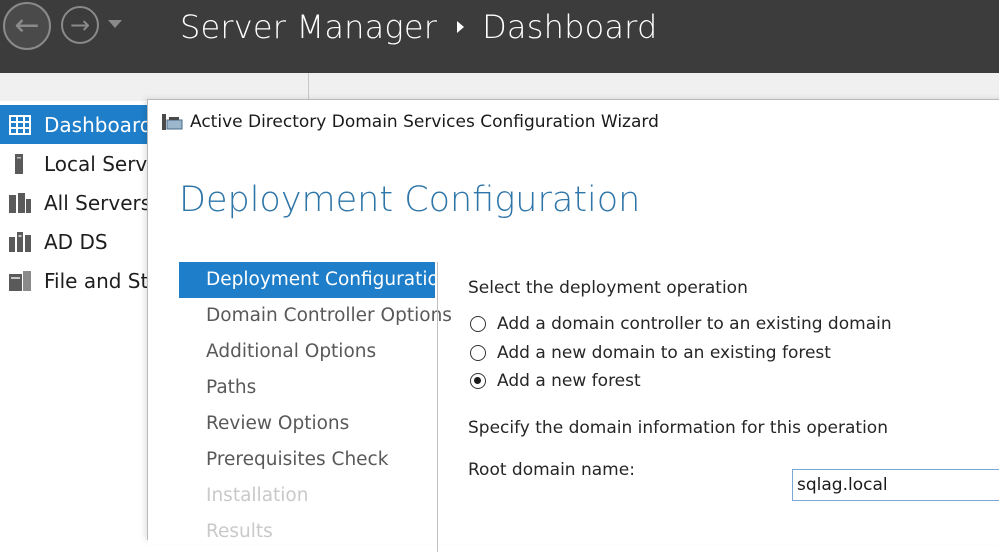  What do you see at coordinates (20, 241) in the screenshot?
I see `ad-ds-icon` at bounding box center [20, 241].